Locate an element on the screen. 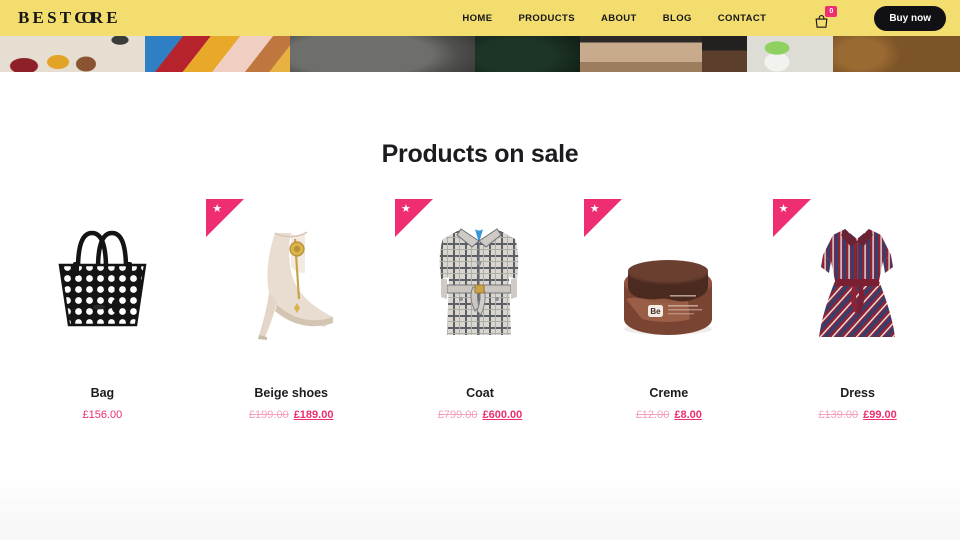 Image resolution: width=960 pixels, height=540 pixels. product-thumbnail is located at coordinates (102, 281).